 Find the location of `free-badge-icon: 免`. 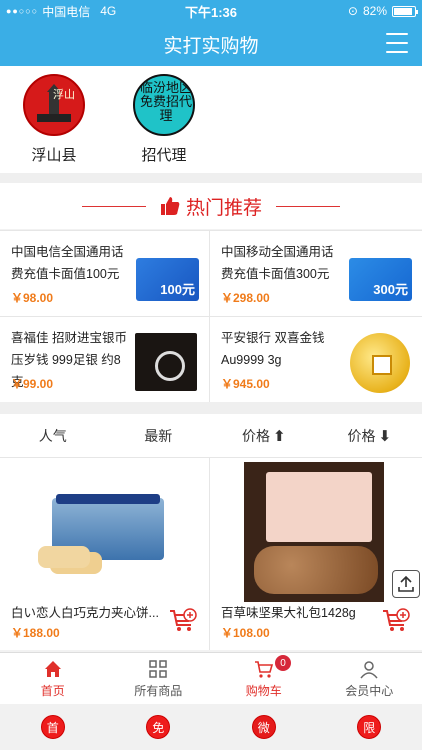

free-badge-icon: 免 is located at coordinates (158, 727).